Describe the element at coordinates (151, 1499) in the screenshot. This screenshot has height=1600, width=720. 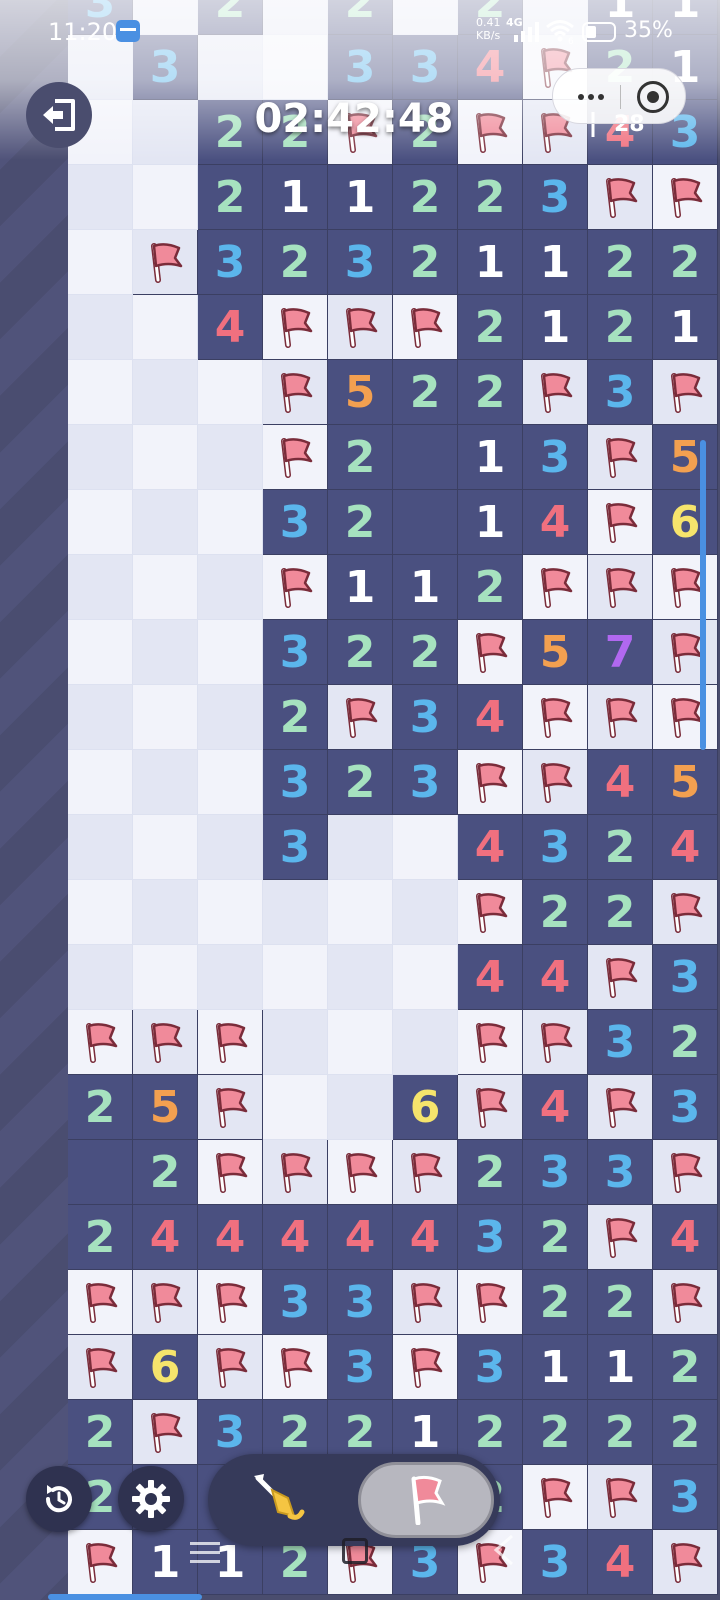
I see `settings-button` at that location.